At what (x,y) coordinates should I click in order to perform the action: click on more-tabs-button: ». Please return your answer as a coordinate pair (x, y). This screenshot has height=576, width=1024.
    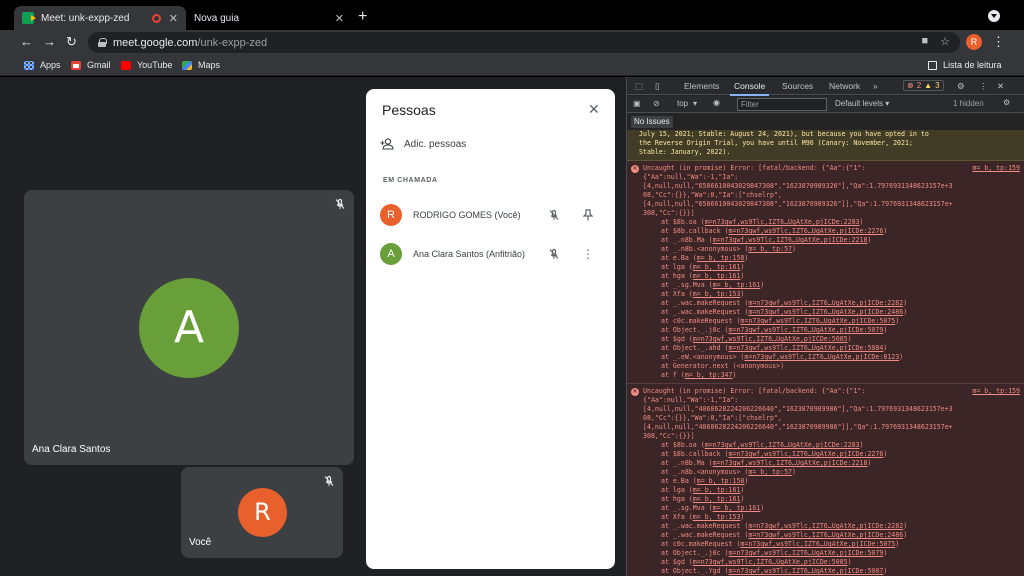
    Looking at the image, I should click on (875, 86).